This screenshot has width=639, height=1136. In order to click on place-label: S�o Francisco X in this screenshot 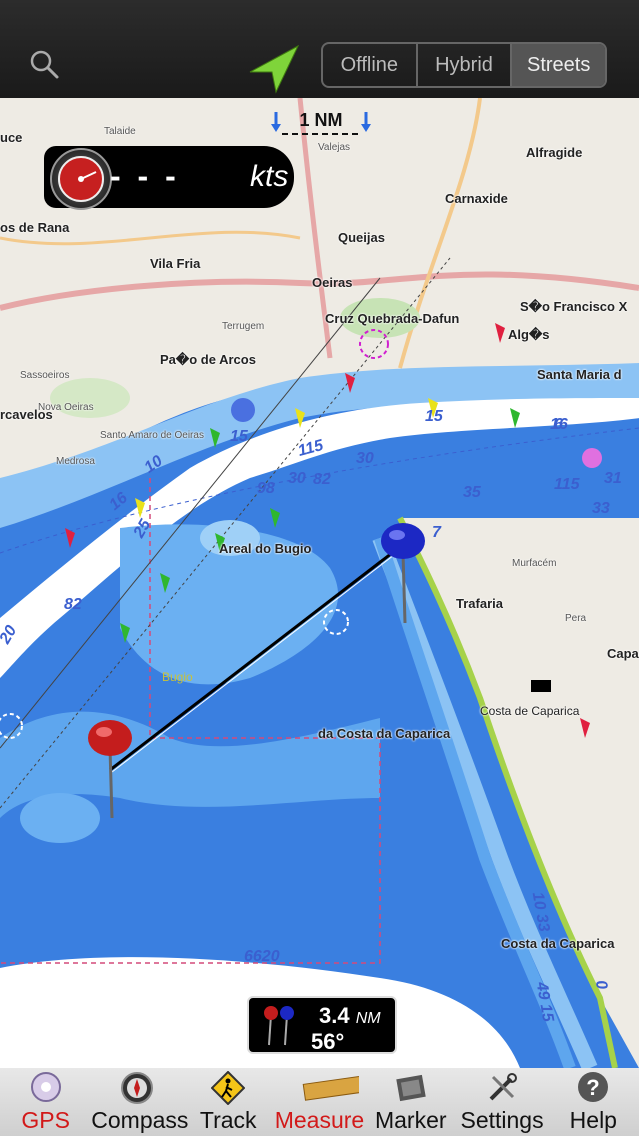, I will do `click(574, 306)`.